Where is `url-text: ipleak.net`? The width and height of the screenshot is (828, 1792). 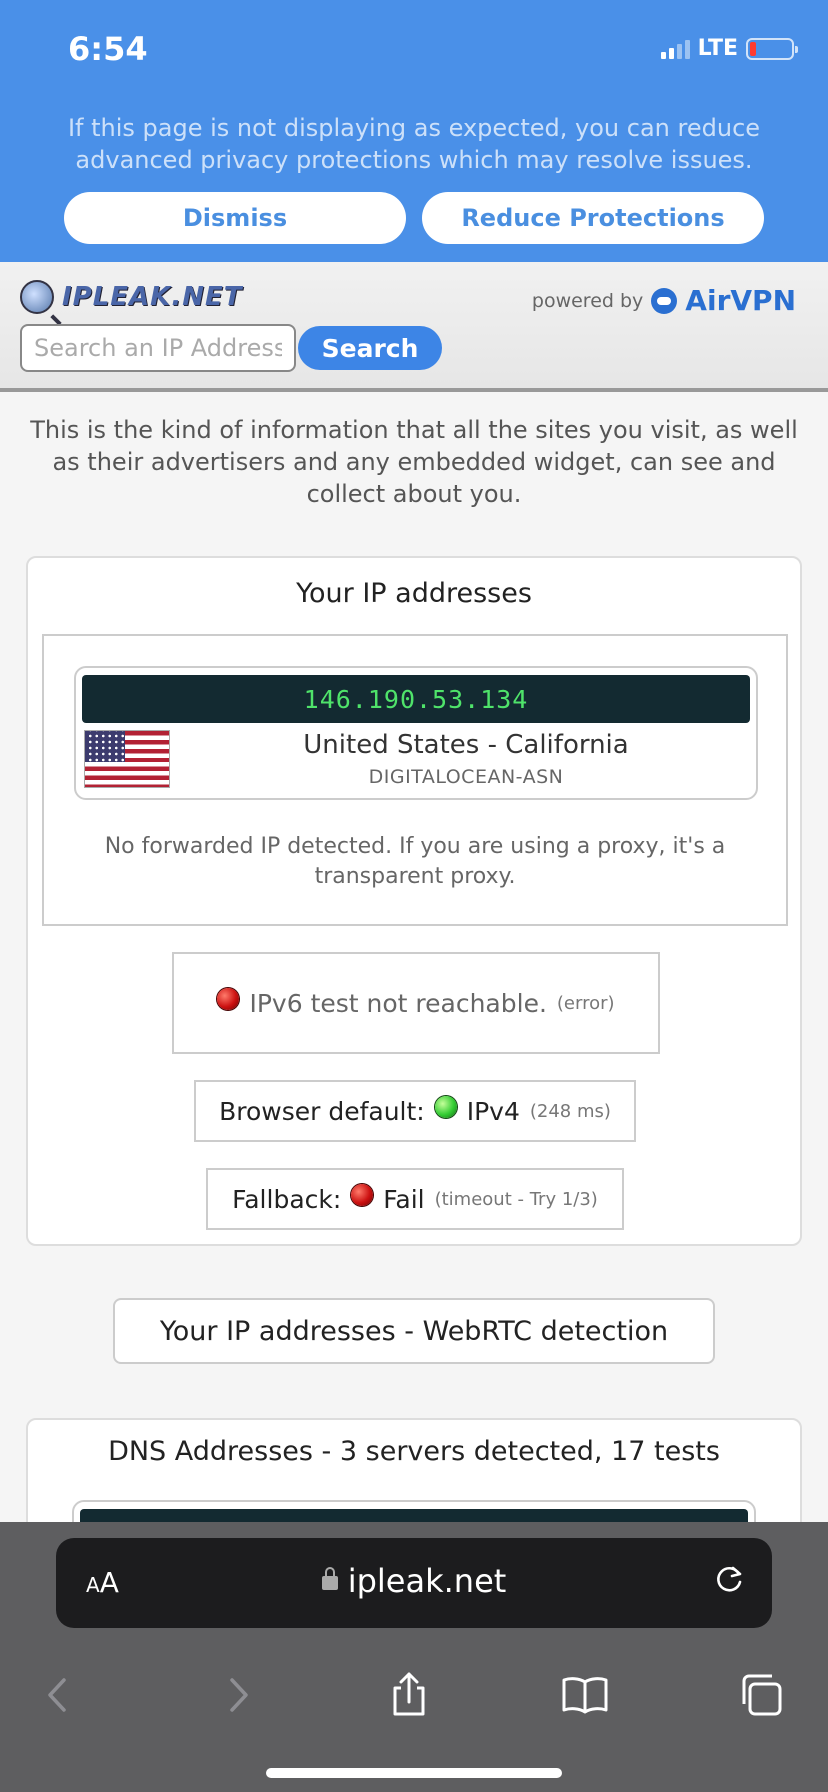
url-text: ipleak.net is located at coordinates (427, 1581).